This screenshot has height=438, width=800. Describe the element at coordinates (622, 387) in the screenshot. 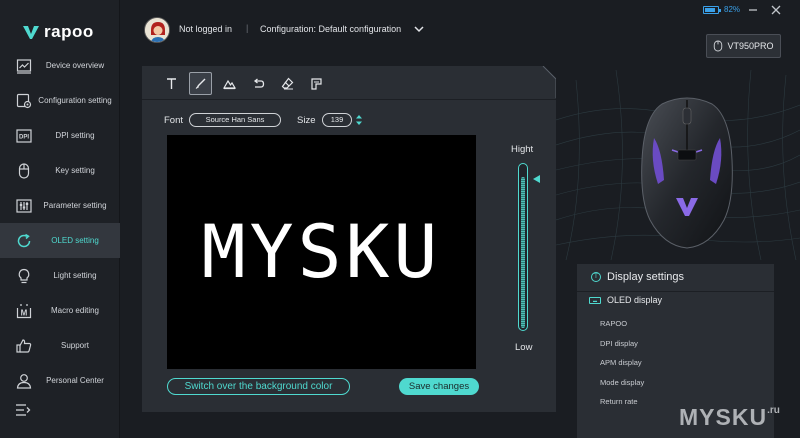

I see `display-option-item: Mode display` at that location.